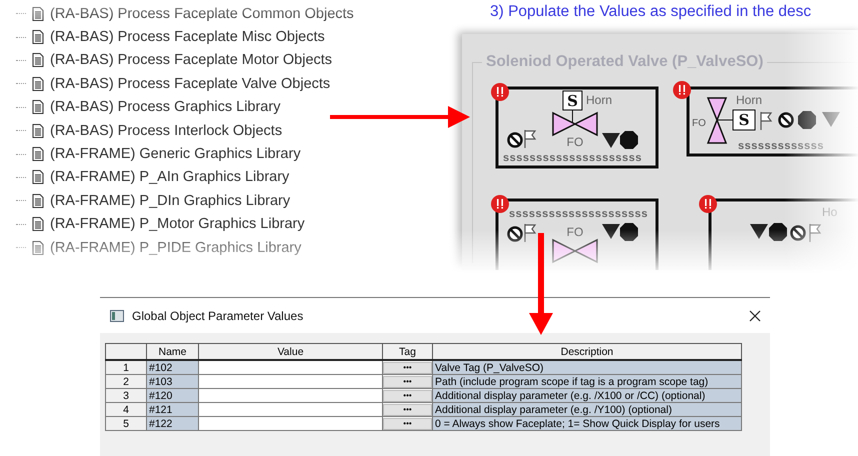 This screenshot has height=456, width=858. What do you see at coordinates (290, 352) in the screenshot?
I see `column-header: Value` at bounding box center [290, 352].